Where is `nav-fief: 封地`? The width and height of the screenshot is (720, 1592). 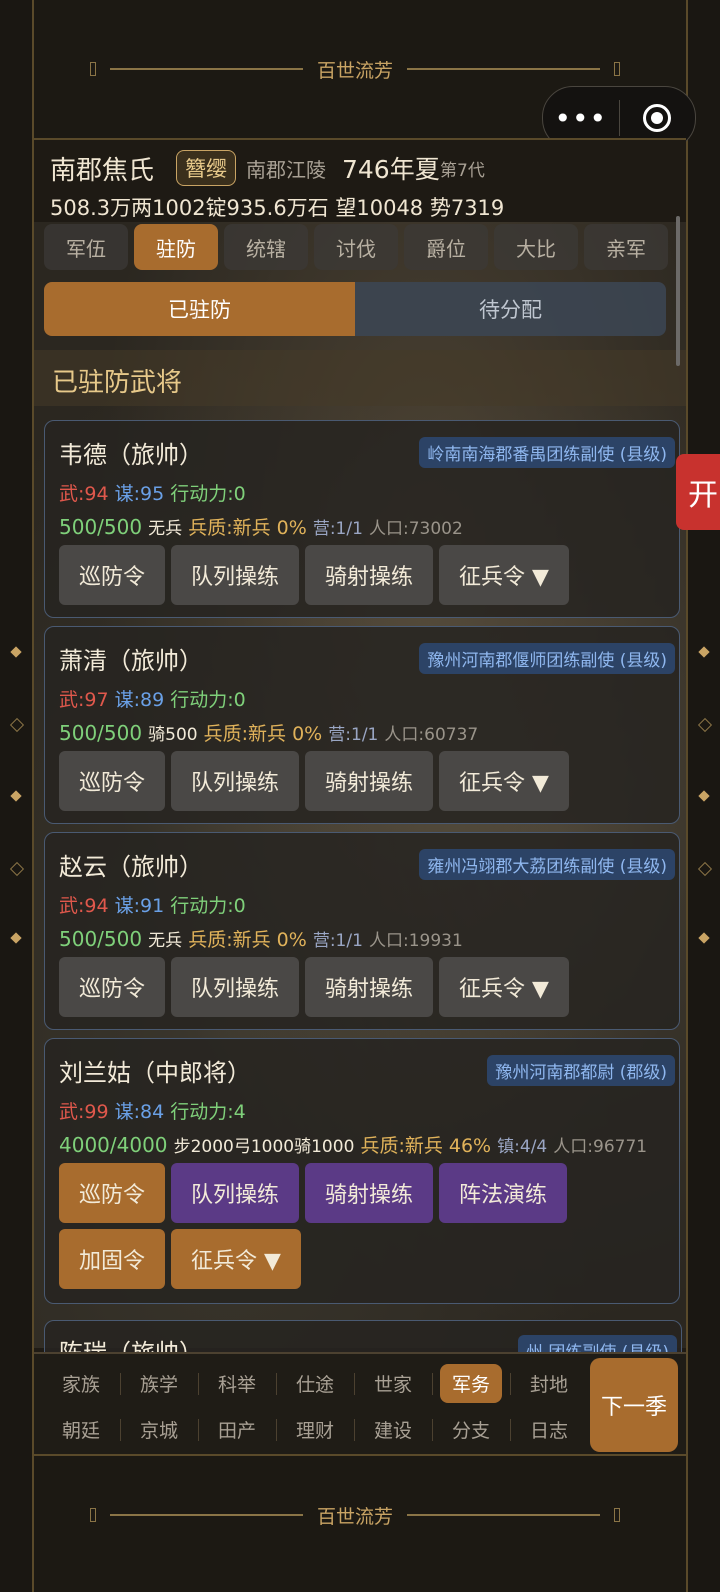
nav-fief: 封地 is located at coordinates (549, 1383).